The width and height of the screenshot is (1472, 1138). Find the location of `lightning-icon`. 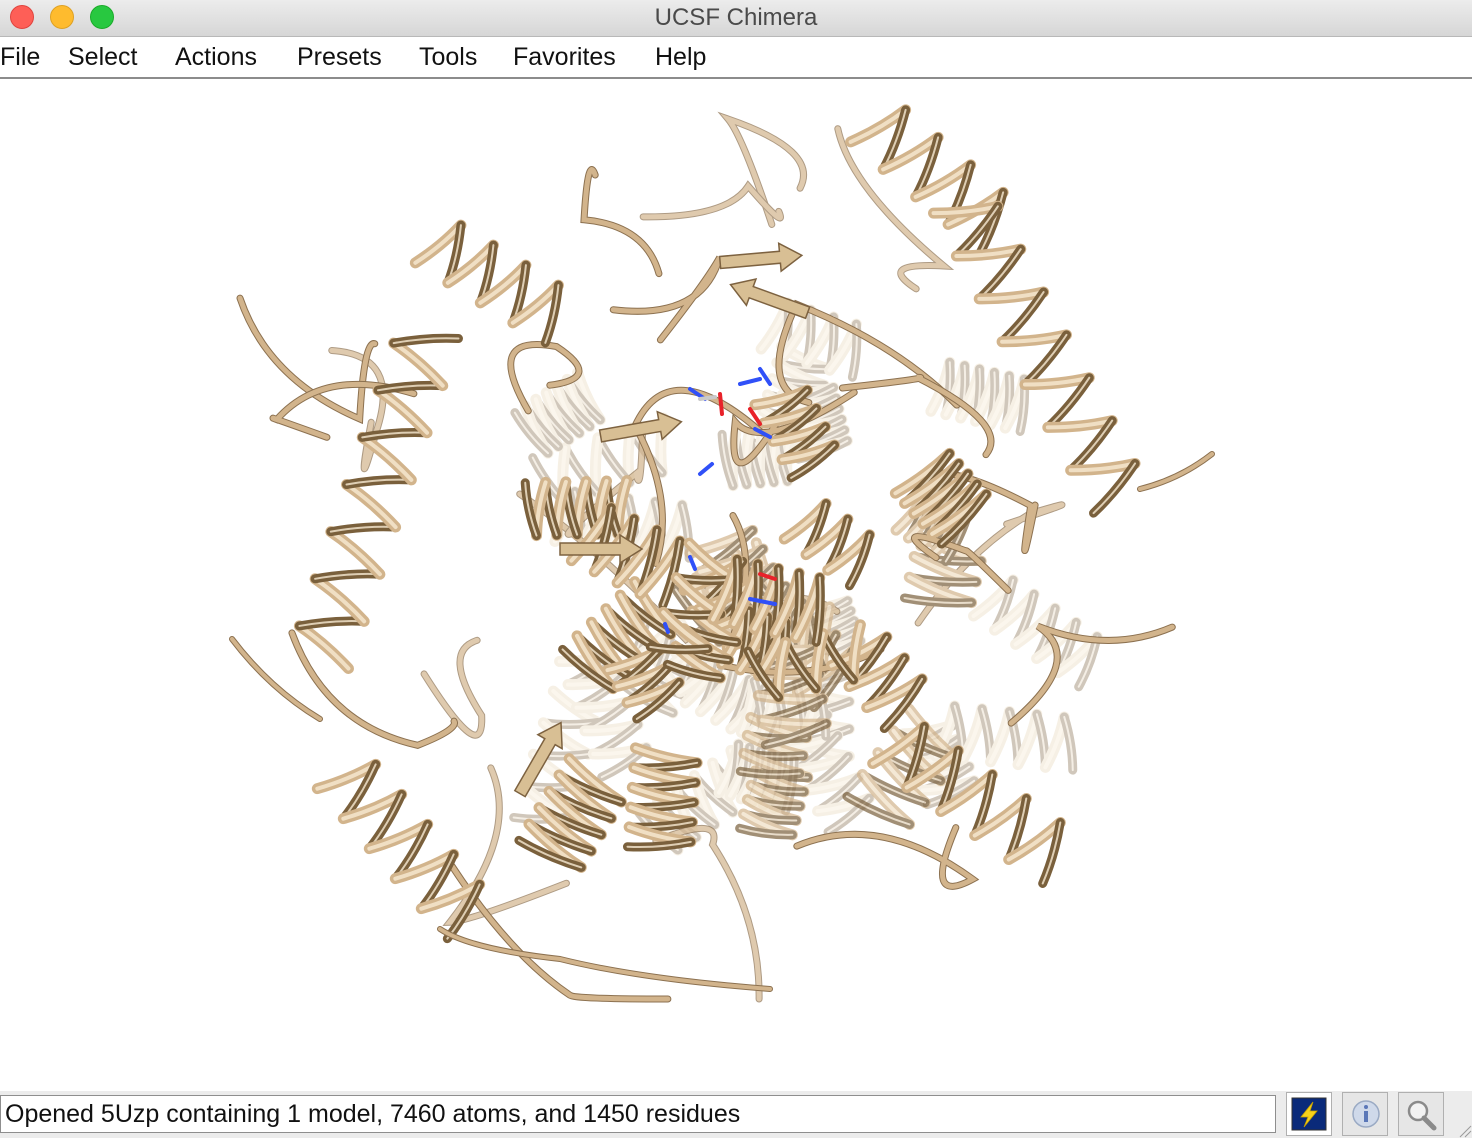

lightning-icon is located at coordinates (1309, 1114).